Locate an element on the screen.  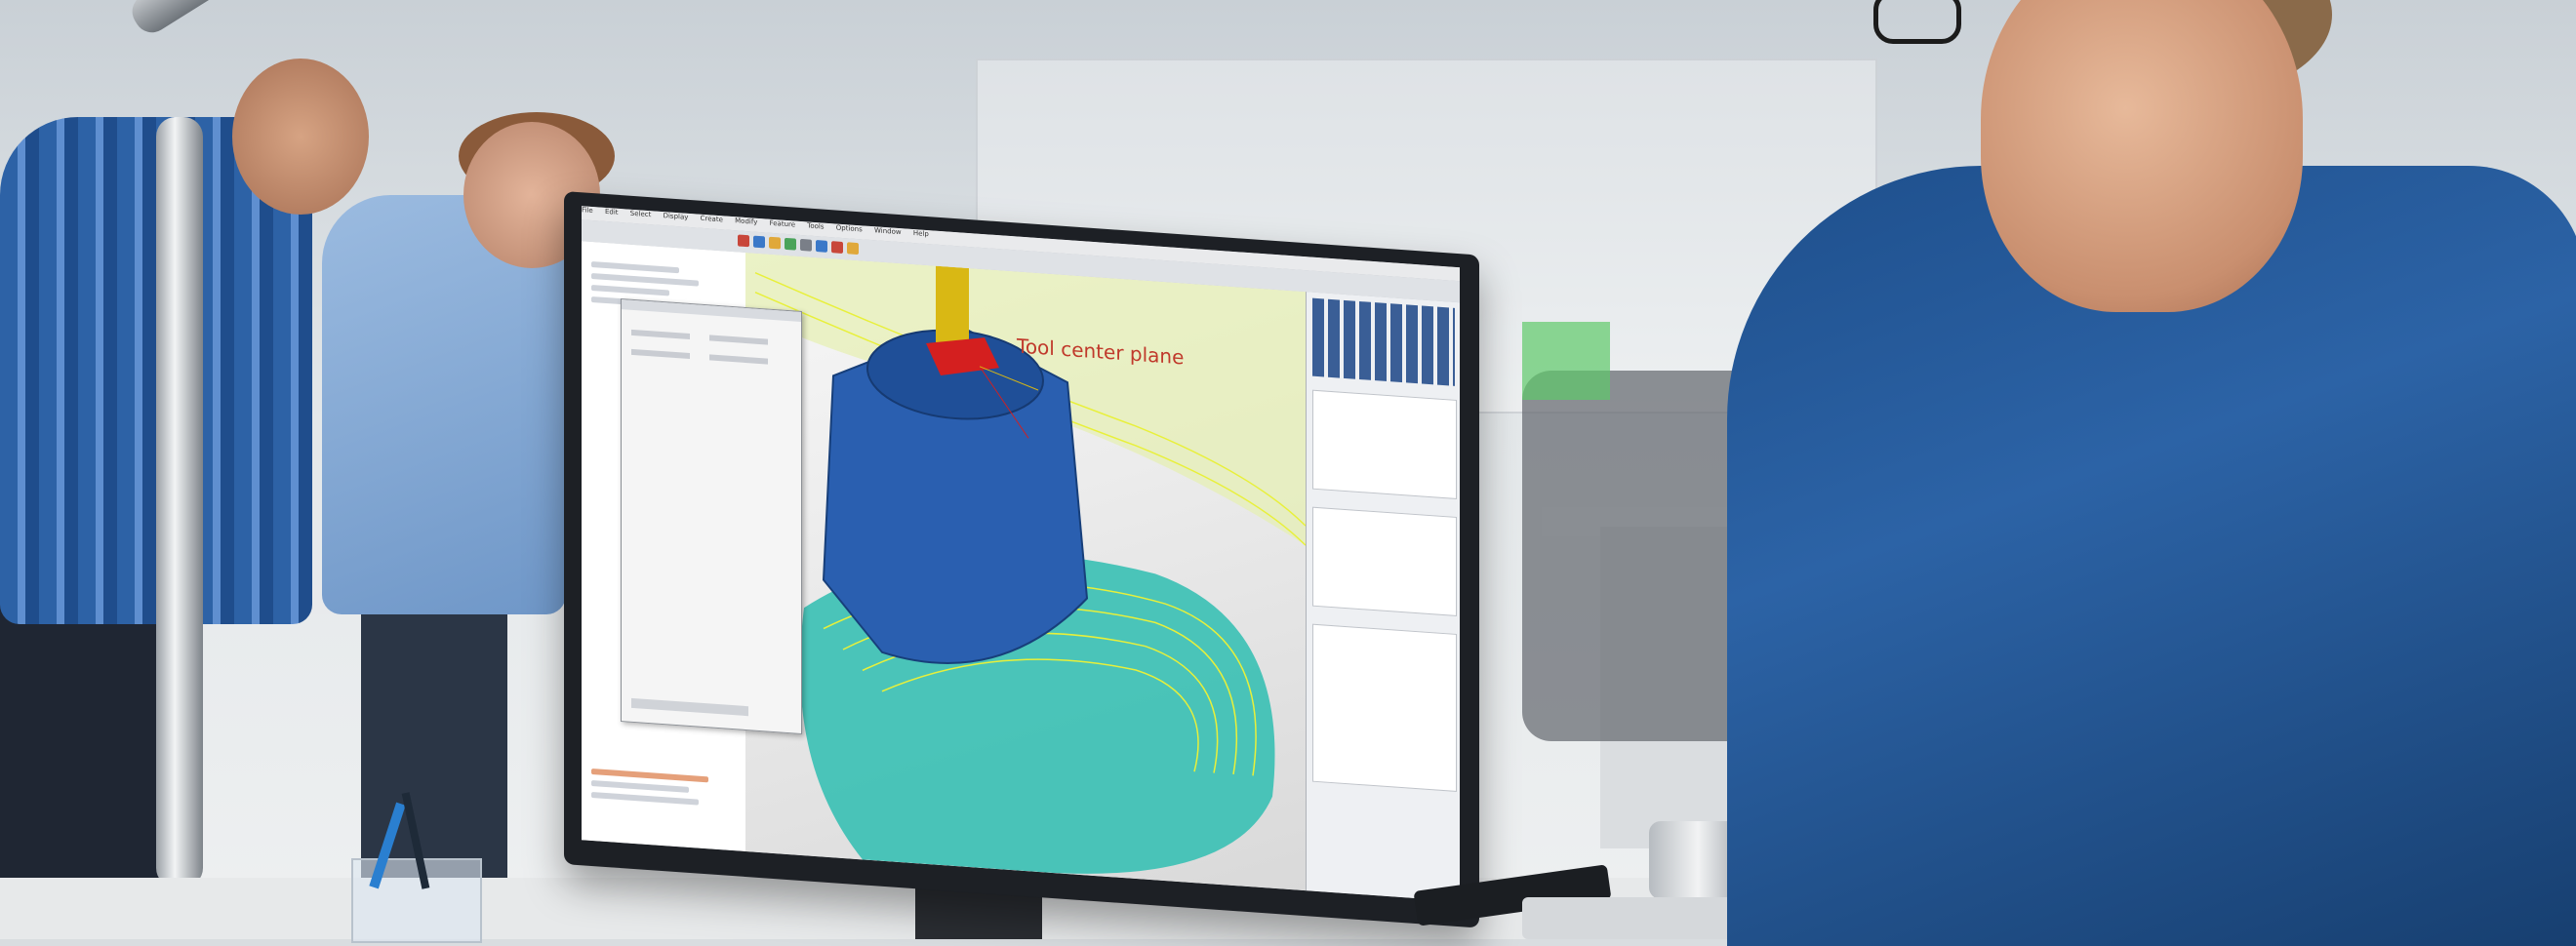
cutting-tool is located at coordinates (952, 306).